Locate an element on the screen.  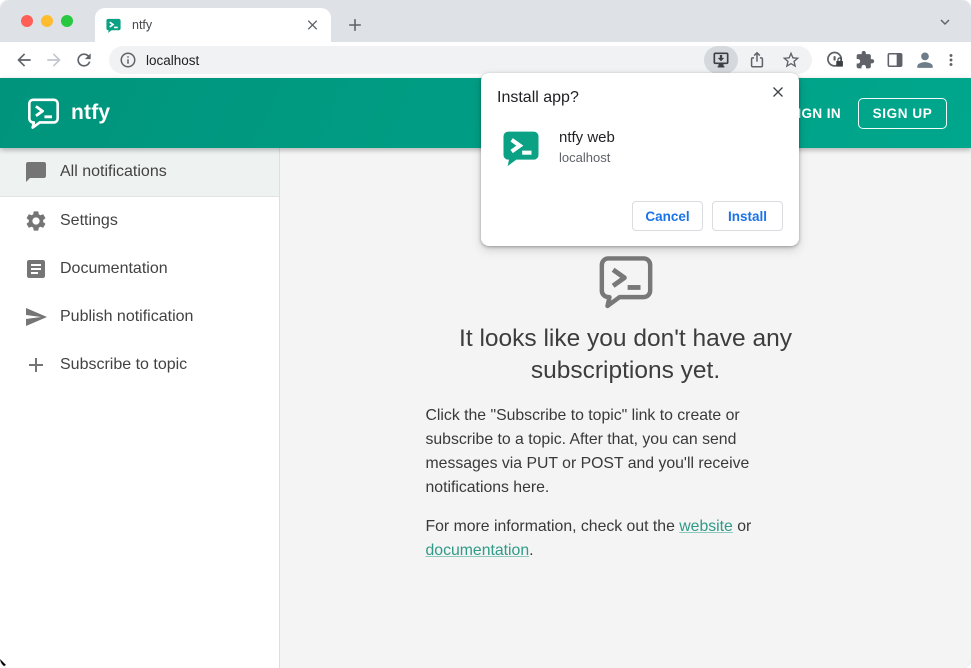
gear-icon is located at coordinates (36, 221).